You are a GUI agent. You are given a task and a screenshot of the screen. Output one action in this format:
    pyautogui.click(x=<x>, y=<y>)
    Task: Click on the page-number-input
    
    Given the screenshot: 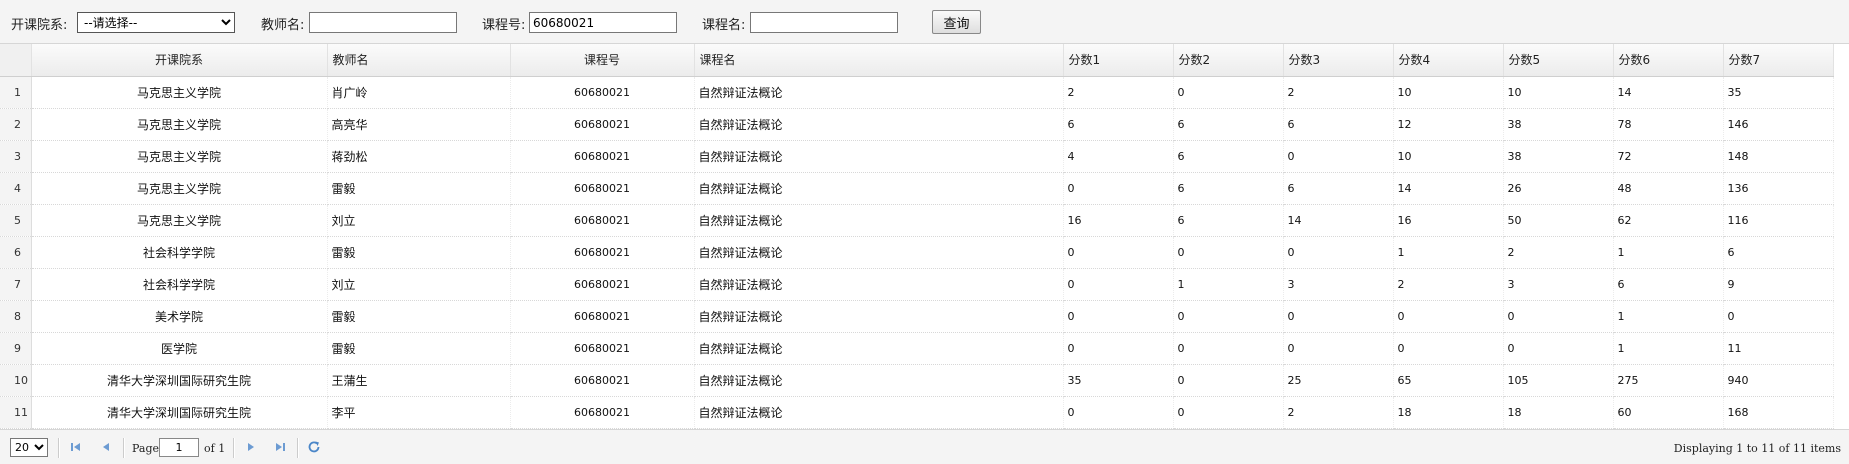 What is the action you would take?
    pyautogui.click(x=179, y=447)
    